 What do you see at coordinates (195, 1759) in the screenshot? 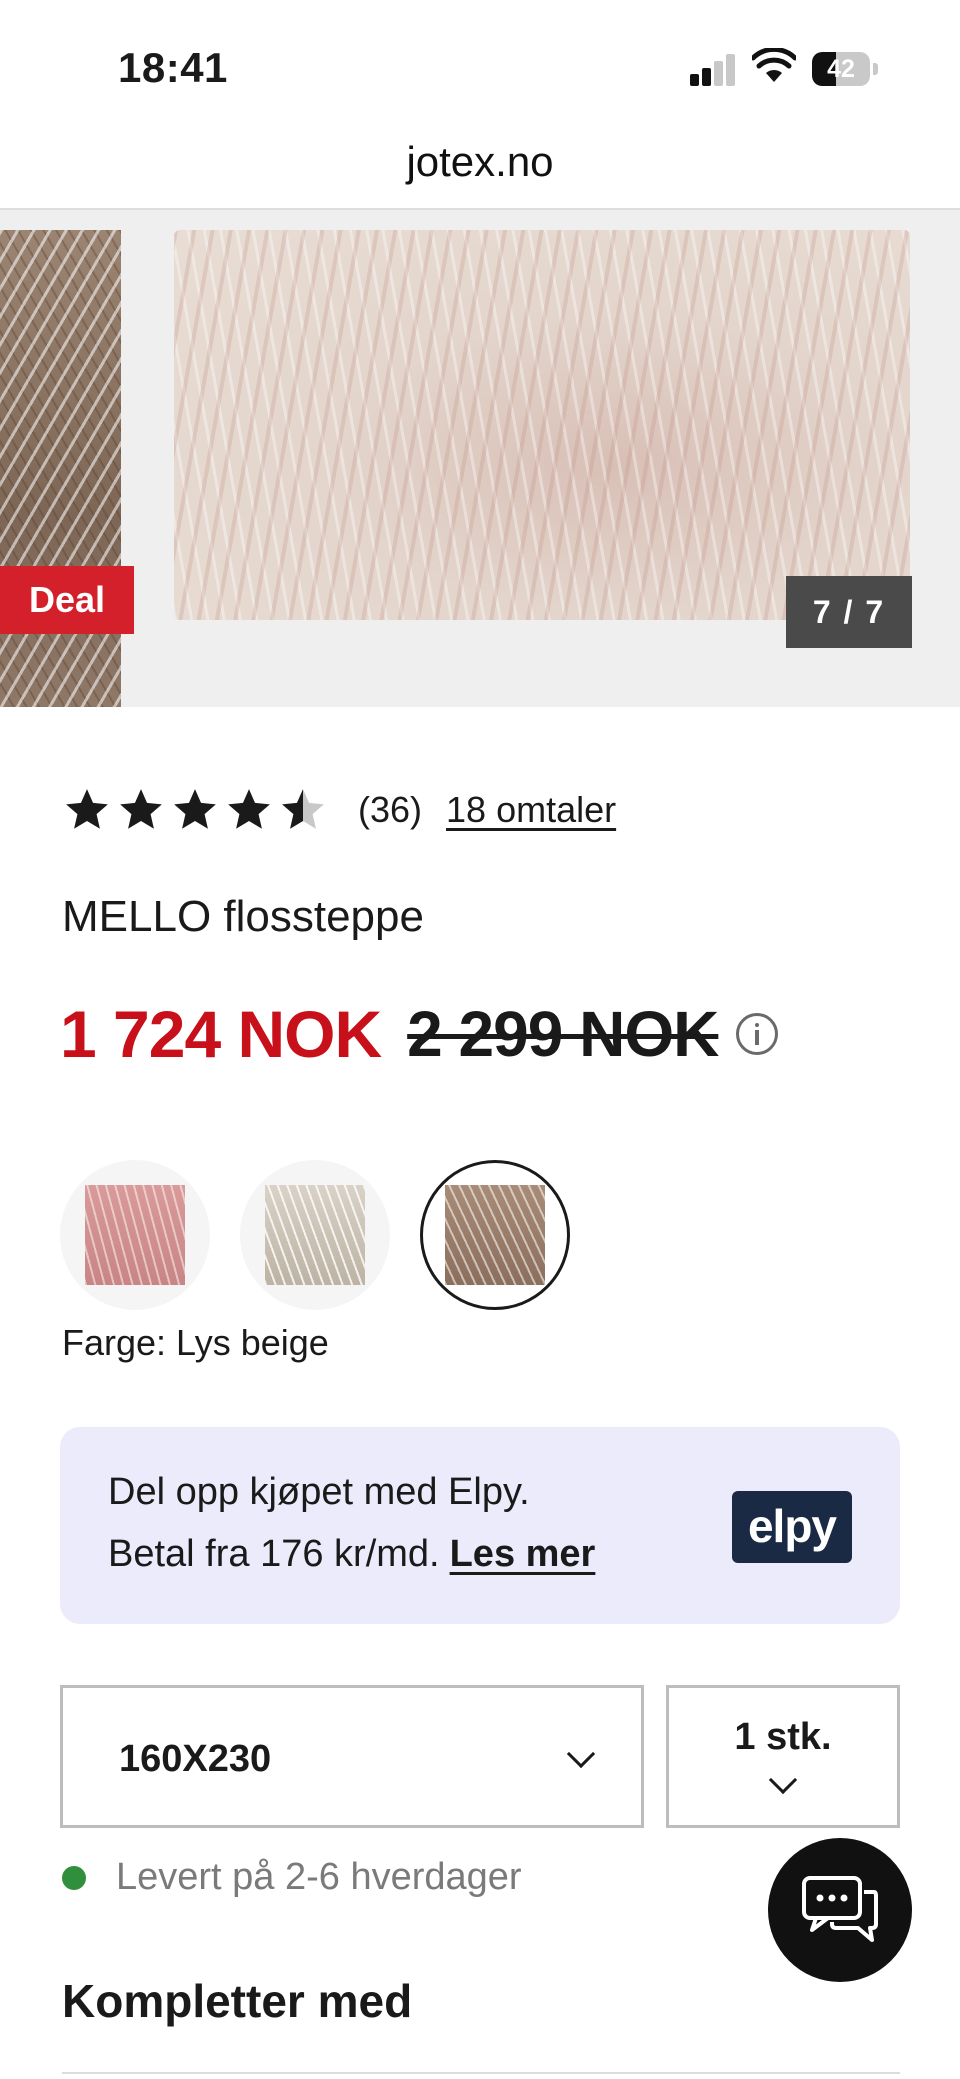
I see `size-value: 160X230` at bounding box center [195, 1759].